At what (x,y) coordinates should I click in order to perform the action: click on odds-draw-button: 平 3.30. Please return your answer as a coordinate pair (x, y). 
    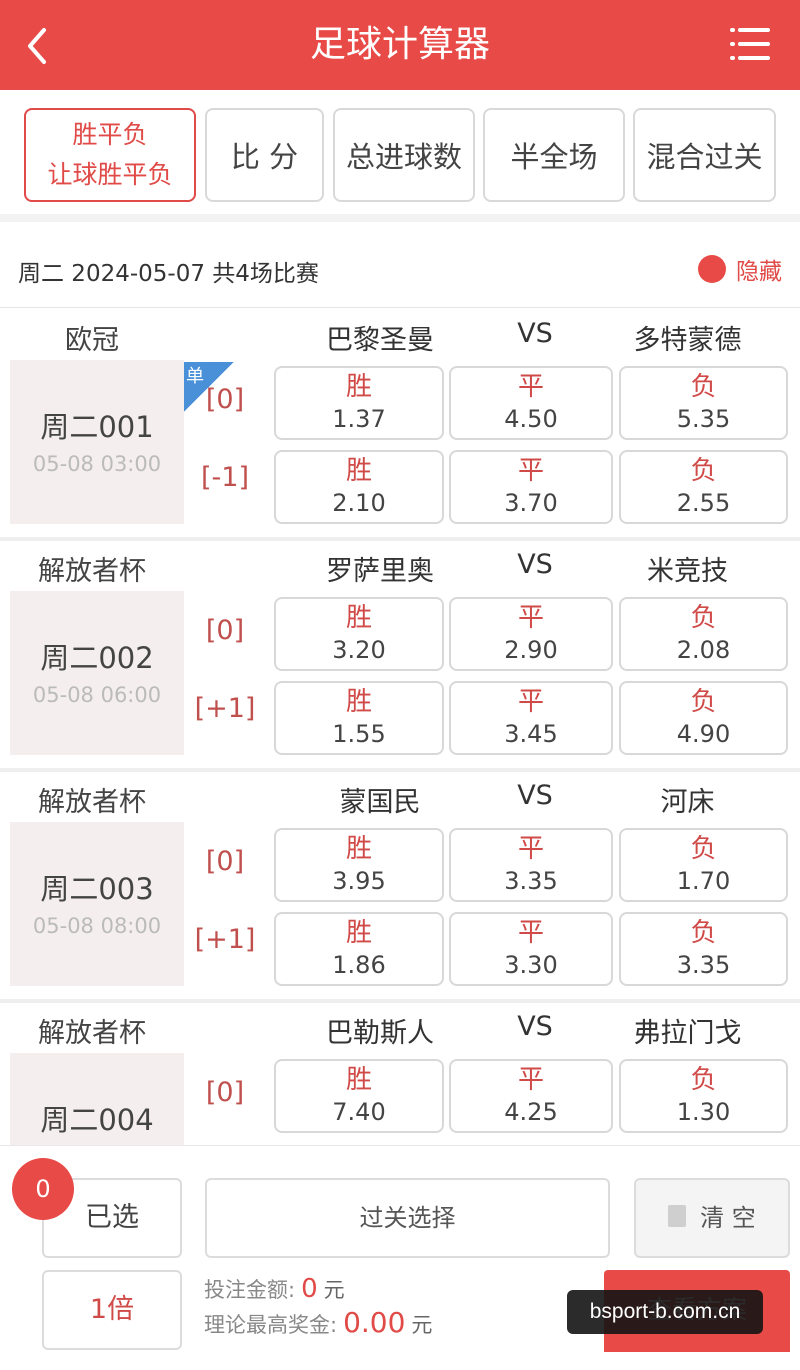
    Looking at the image, I should click on (531, 949).